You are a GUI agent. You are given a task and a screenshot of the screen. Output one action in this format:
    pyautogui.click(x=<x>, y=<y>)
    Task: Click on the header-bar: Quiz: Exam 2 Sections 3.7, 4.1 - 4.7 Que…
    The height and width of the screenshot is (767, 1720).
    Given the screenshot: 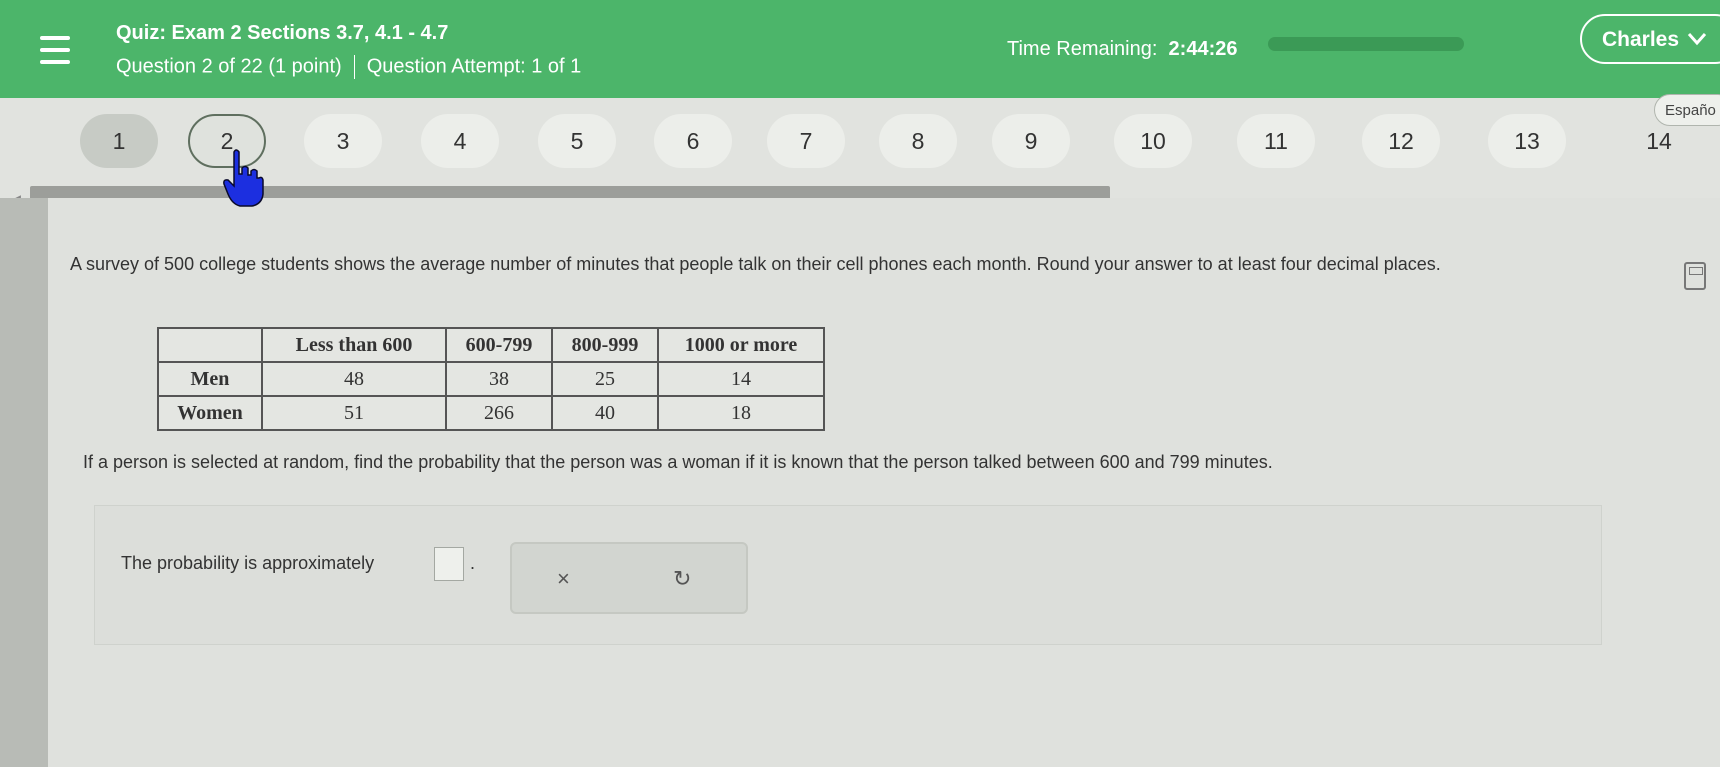 What is the action you would take?
    pyautogui.click(x=860, y=49)
    